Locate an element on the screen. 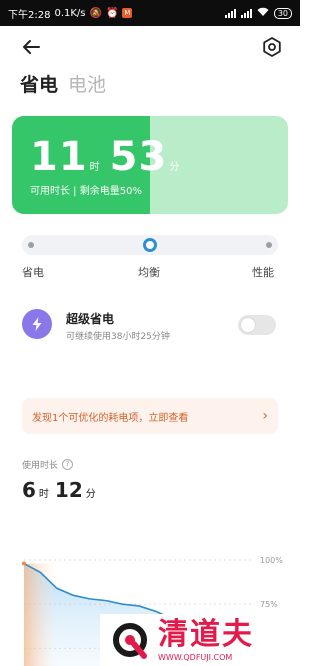  back-button is located at coordinates (31, 47).